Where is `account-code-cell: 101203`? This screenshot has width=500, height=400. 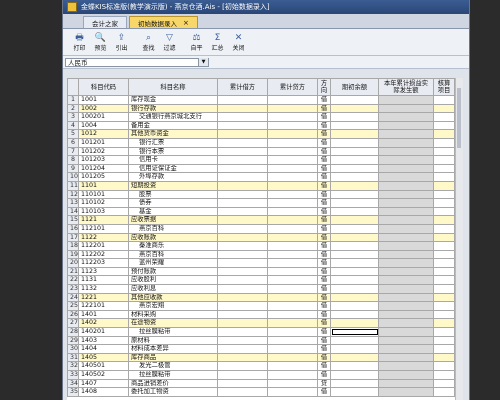
account-code-cell: 101203 is located at coordinates (103, 160).